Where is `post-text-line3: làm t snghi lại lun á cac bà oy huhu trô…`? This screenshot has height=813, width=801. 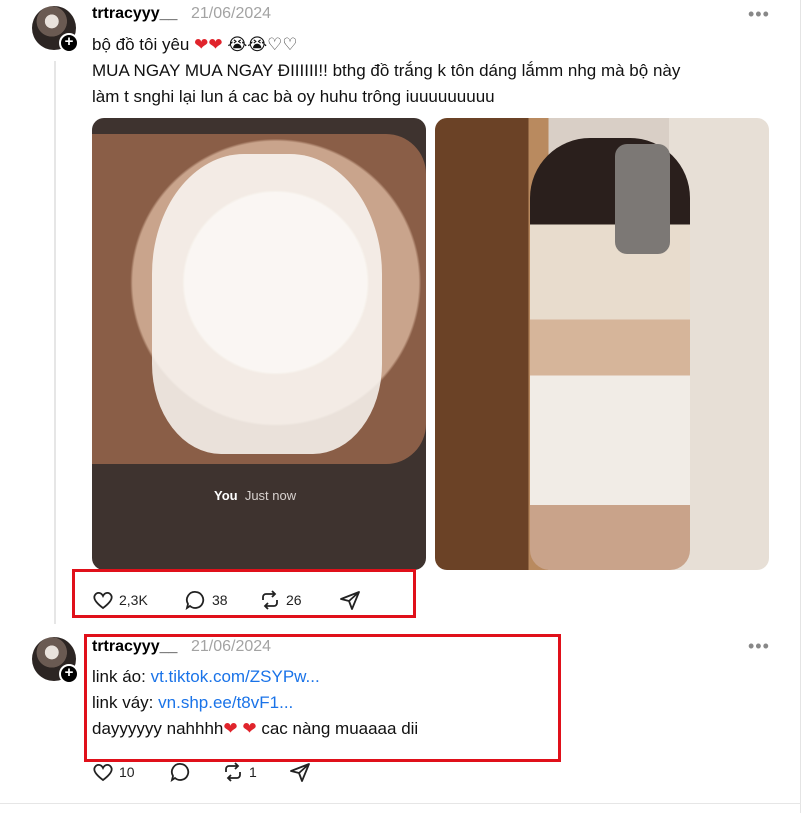 post-text-line3: làm t snghi lại lun á cac bà oy huhu trô… is located at coordinates (293, 96).